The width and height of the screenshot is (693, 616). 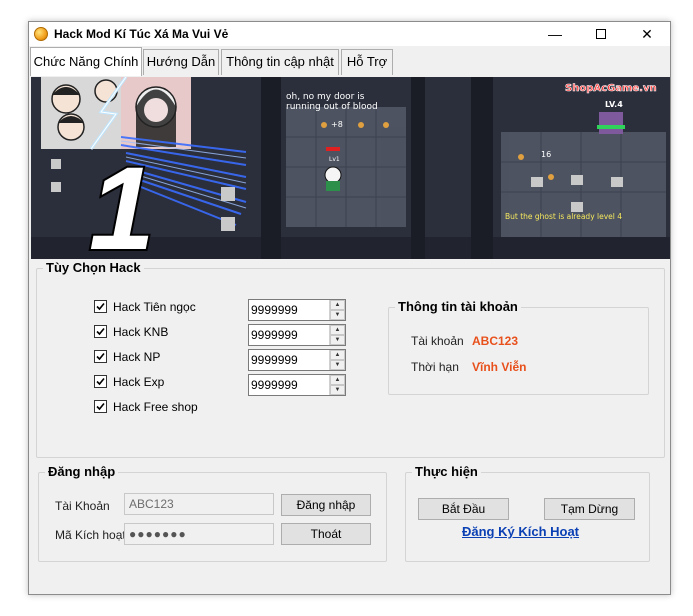 I want to click on banner-speech-line-2: running out of blood, so click(x=332, y=107).